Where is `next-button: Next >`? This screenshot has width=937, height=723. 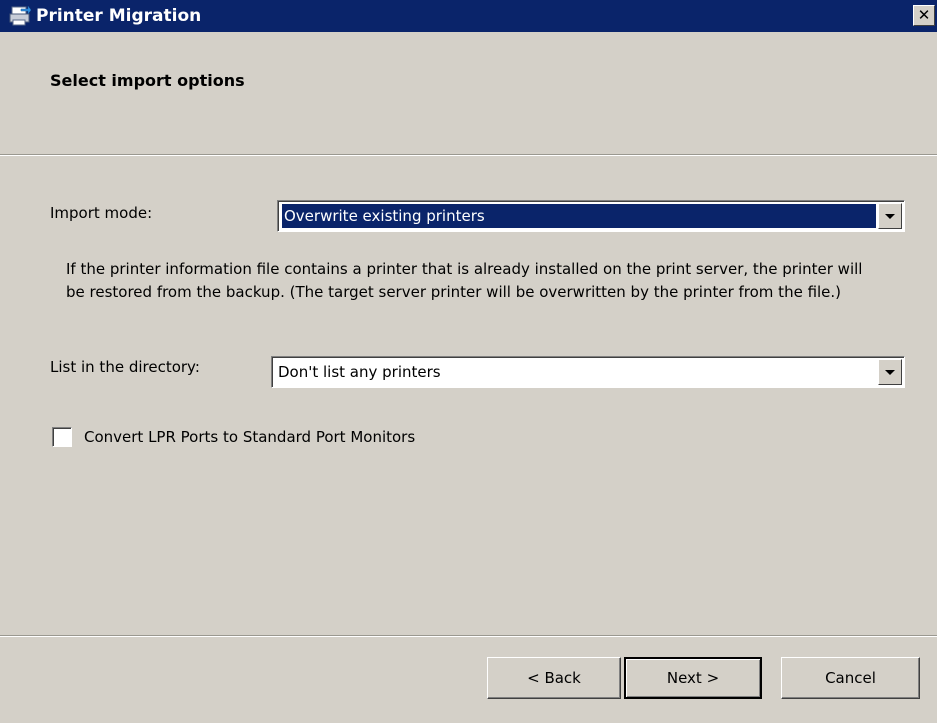 next-button: Next > is located at coordinates (693, 678).